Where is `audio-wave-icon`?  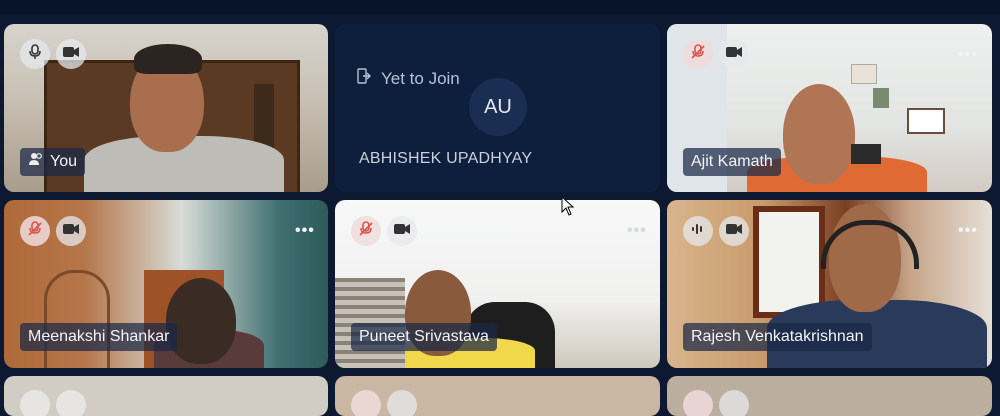 audio-wave-icon is located at coordinates (698, 231).